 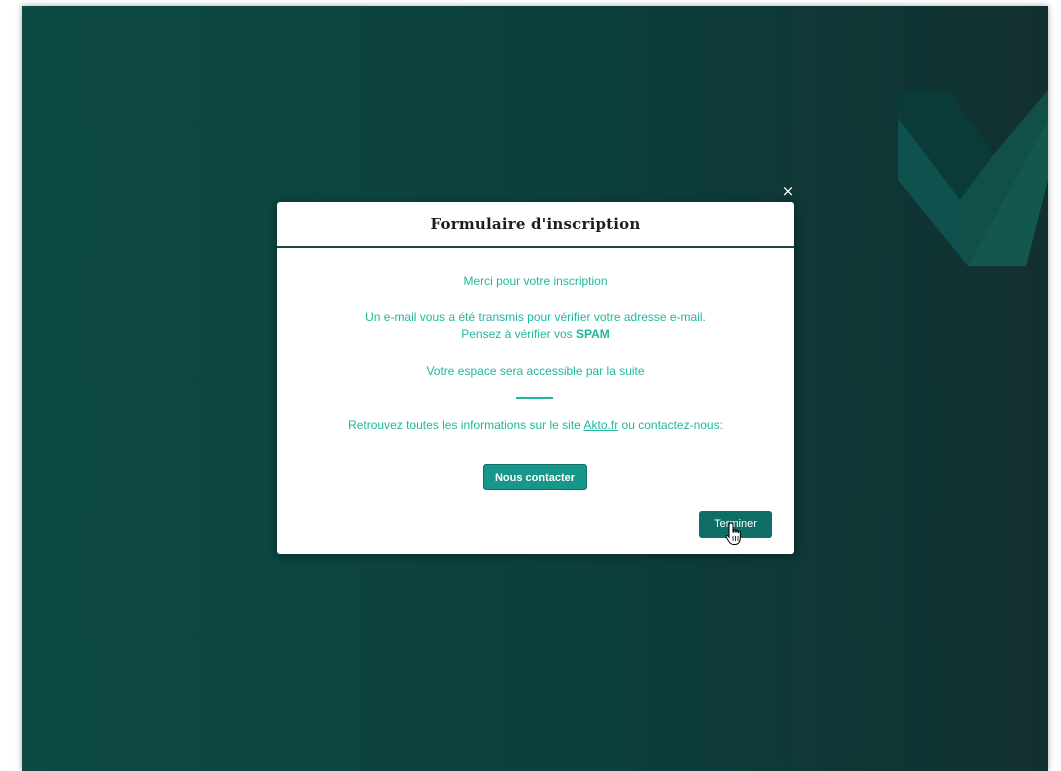 I want to click on thanks-message: Merci pour votre inscription, so click(x=535, y=281).